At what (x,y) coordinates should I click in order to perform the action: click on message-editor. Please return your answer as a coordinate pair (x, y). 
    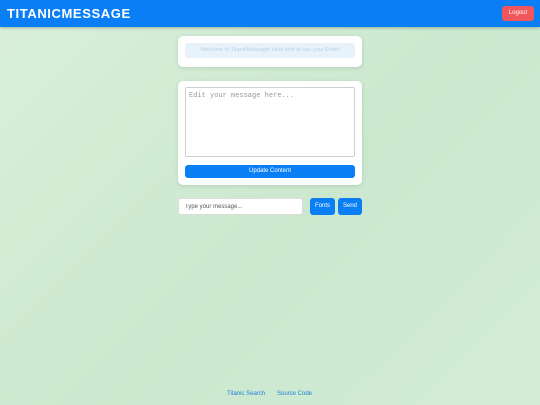
    Looking at the image, I should click on (270, 122).